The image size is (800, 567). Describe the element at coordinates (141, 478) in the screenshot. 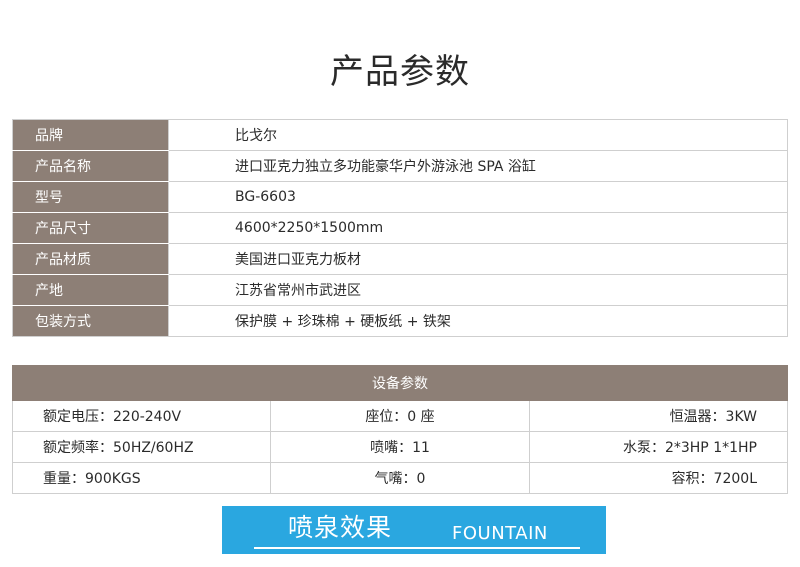

I see `equipment-cell: 重量：900KGS` at that location.